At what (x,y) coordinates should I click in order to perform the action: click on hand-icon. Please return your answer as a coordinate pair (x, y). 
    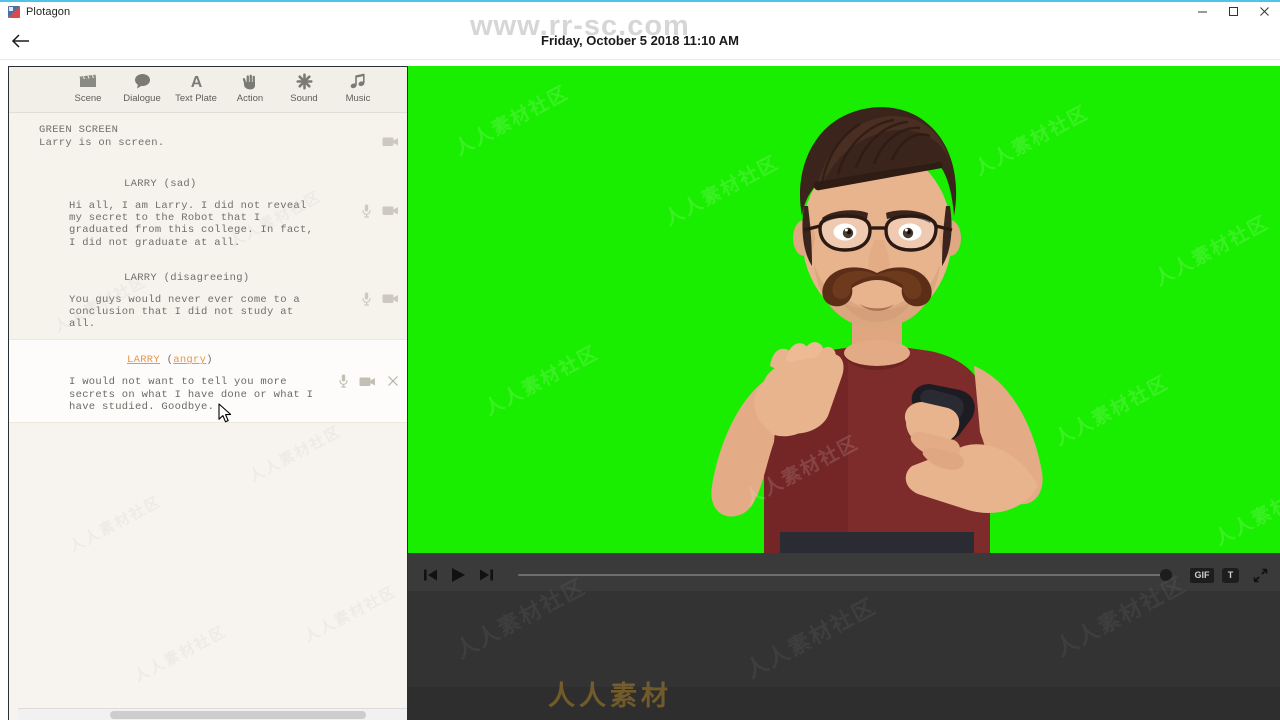
    Looking at the image, I should click on (250, 81).